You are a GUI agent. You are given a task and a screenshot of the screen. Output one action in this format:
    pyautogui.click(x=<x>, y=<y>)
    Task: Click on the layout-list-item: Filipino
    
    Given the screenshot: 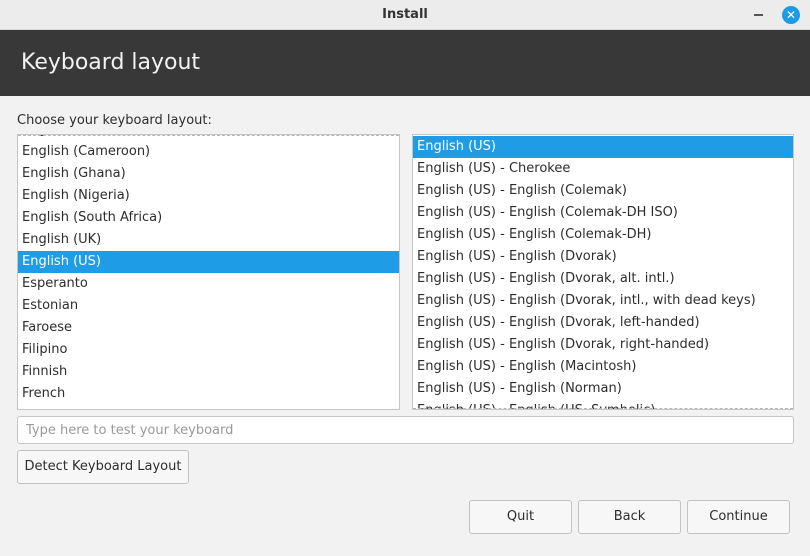 What is the action you would take?
    pyautogui.click(x=208, y=350)
    